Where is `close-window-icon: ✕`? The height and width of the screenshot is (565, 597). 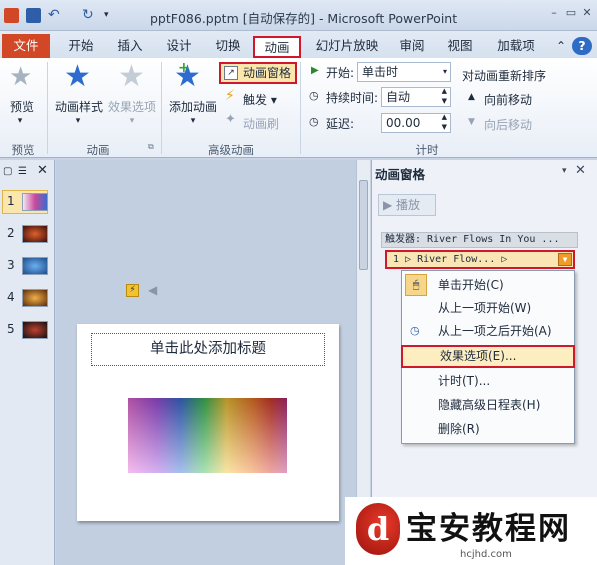
close-window-icon: ✕ is located at coordinates (587, 13).